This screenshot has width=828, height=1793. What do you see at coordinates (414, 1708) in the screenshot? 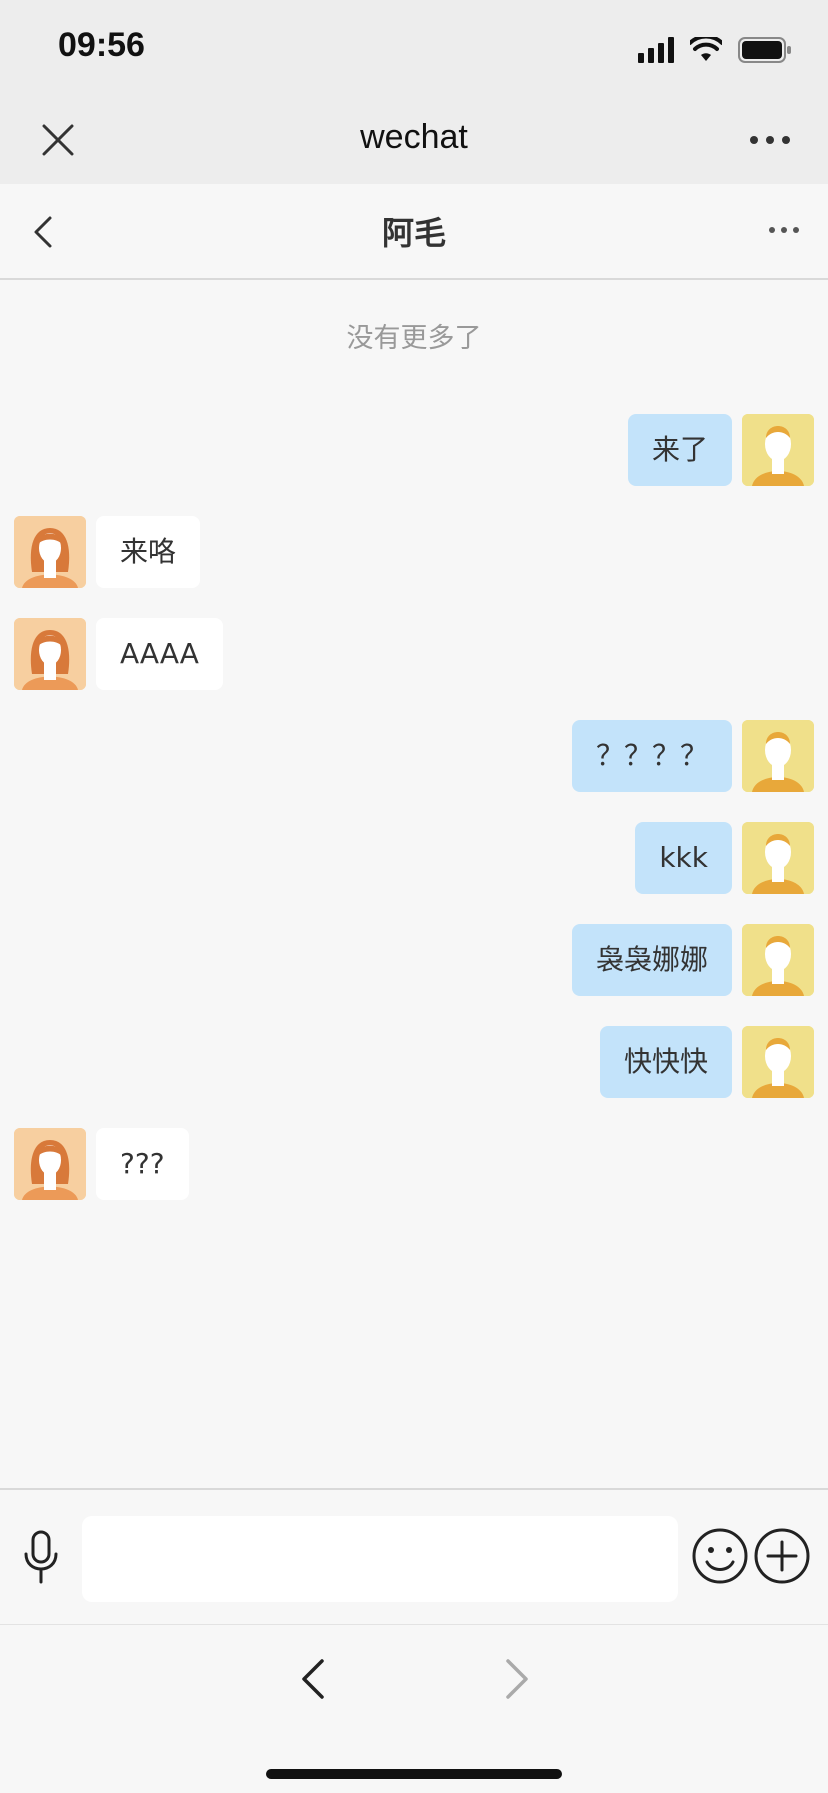
I see `browser-nav` at bounding box center [414, 1708].